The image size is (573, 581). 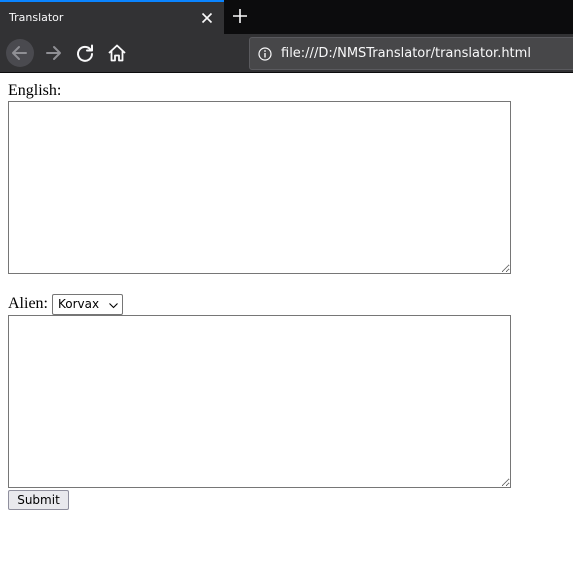 I want to click on submit-button: Submit, so click(x=38, y=500).